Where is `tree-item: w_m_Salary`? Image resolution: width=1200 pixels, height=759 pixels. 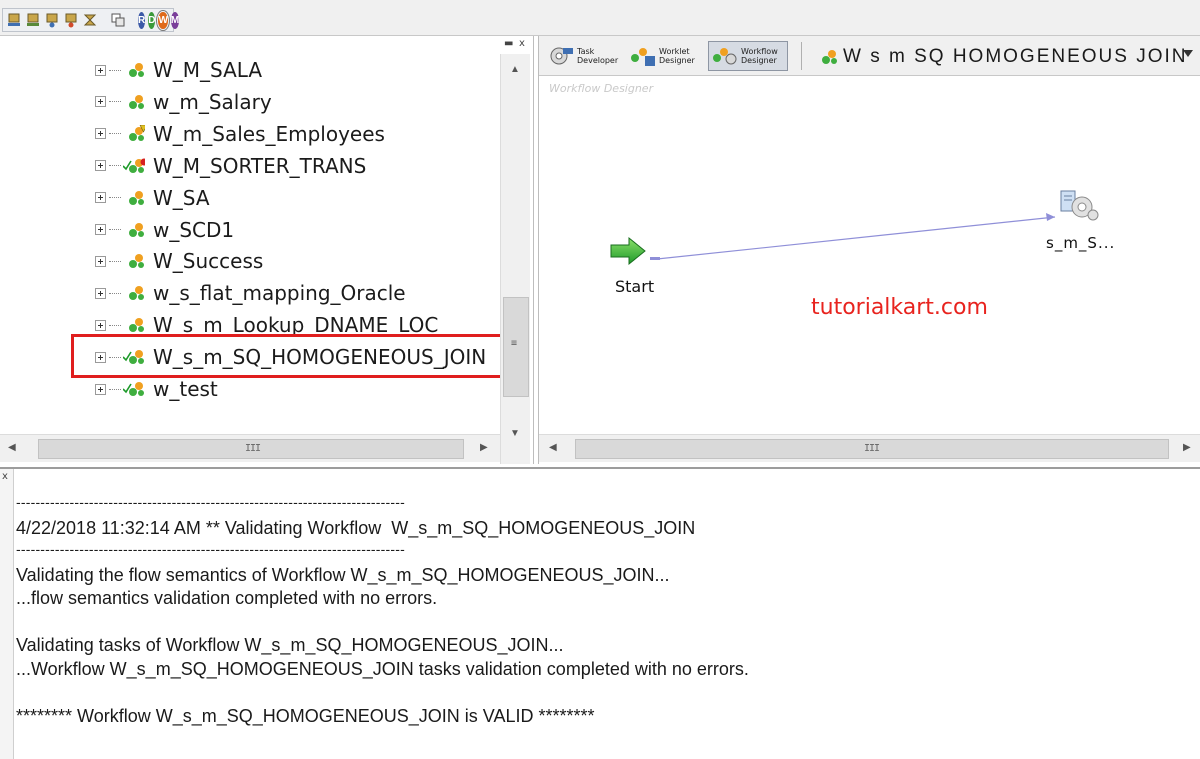
tree-item: w_m_Salary is located at coordinates (183, 102).